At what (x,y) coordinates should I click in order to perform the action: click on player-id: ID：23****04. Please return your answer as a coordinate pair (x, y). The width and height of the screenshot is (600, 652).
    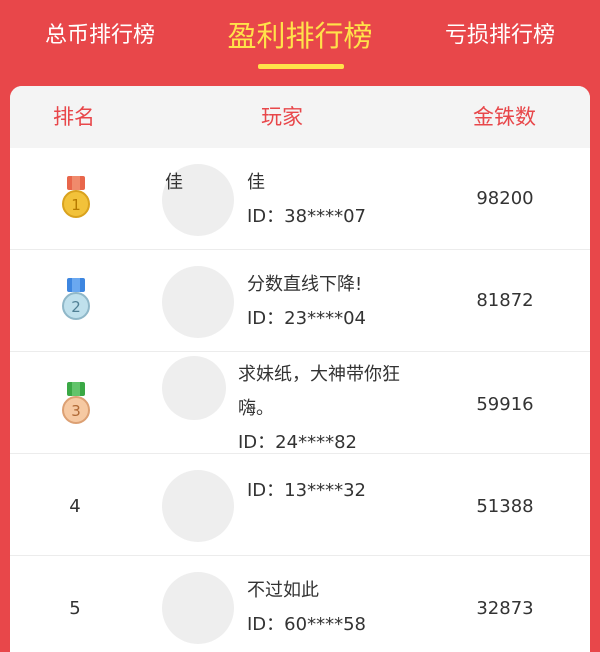
    Looking at the image, I should click on (306, 318).